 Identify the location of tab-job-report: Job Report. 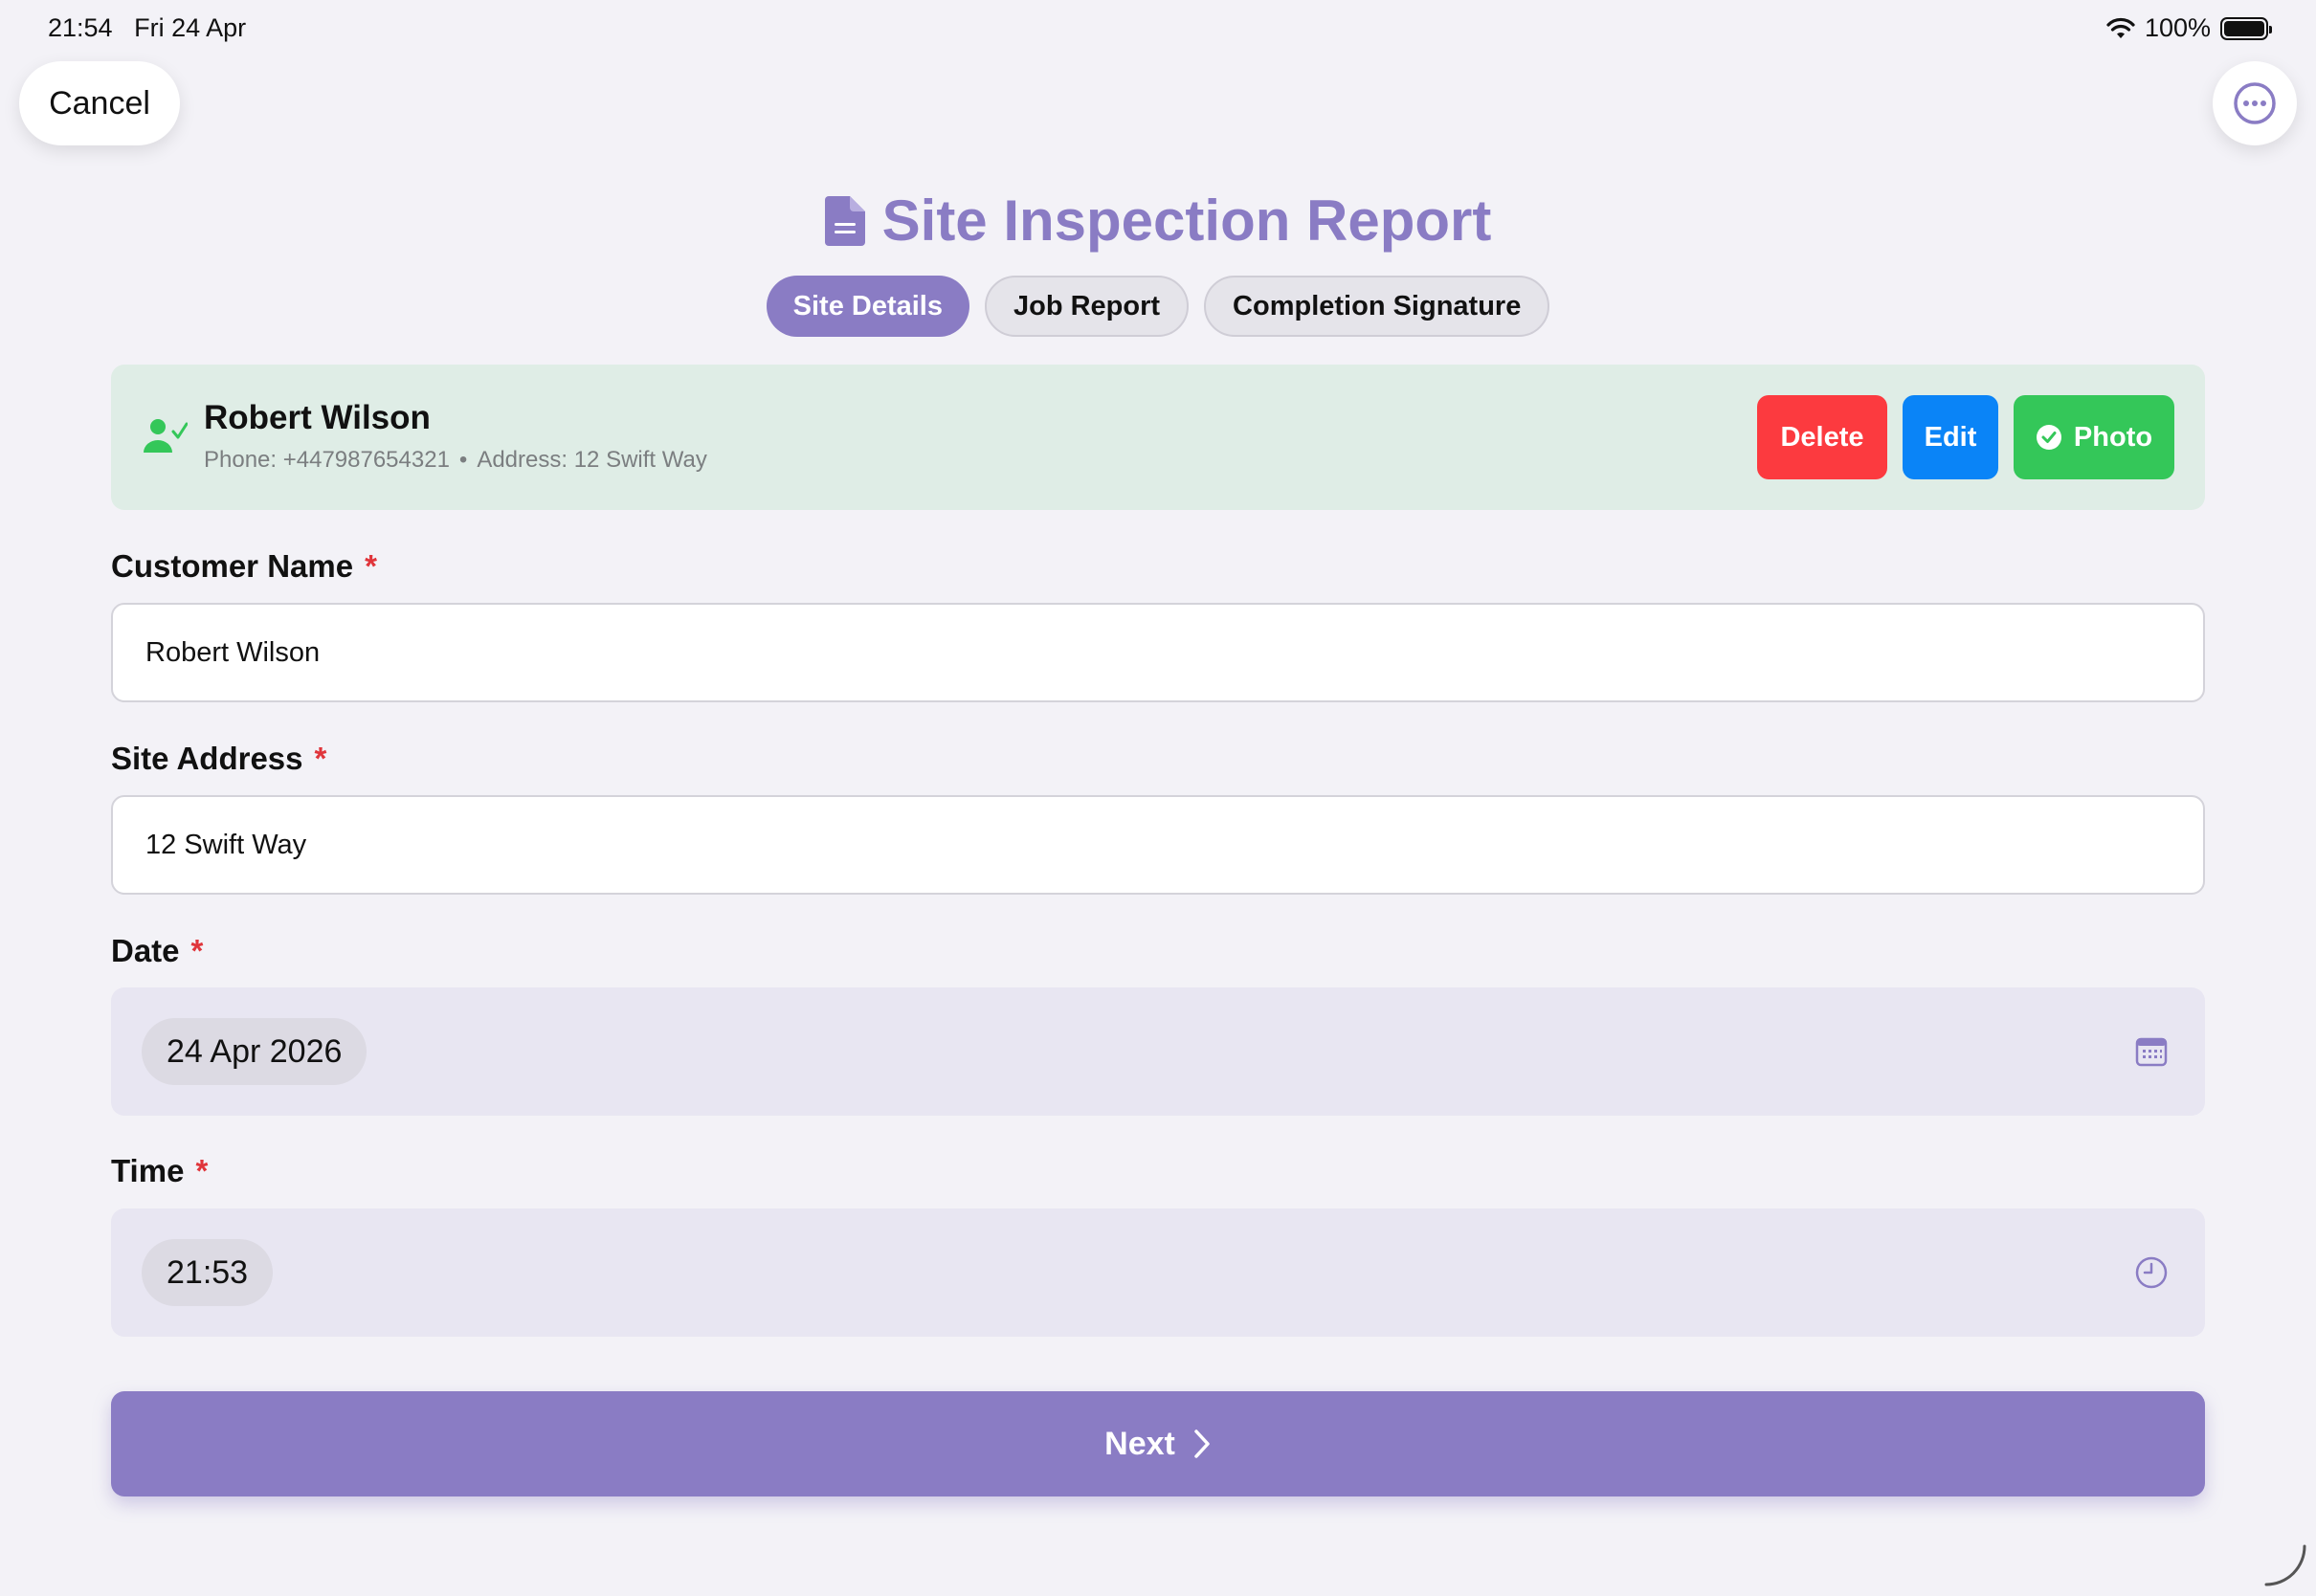
(1087, 307).